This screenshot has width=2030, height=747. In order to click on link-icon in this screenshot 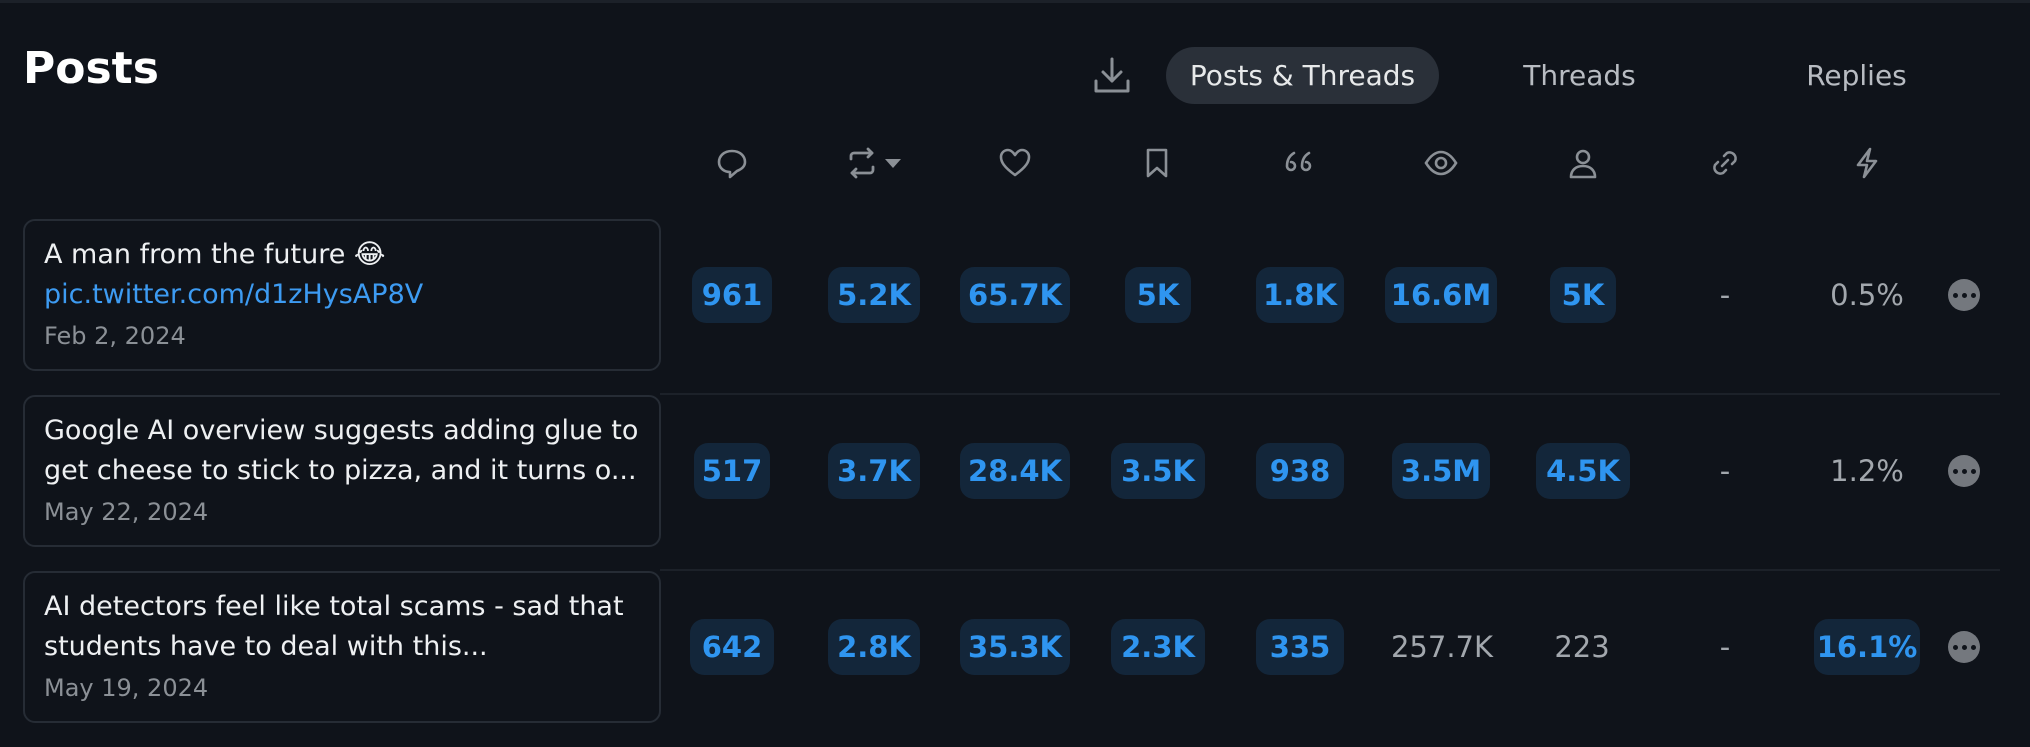, I will do `click(1725, 163)`.